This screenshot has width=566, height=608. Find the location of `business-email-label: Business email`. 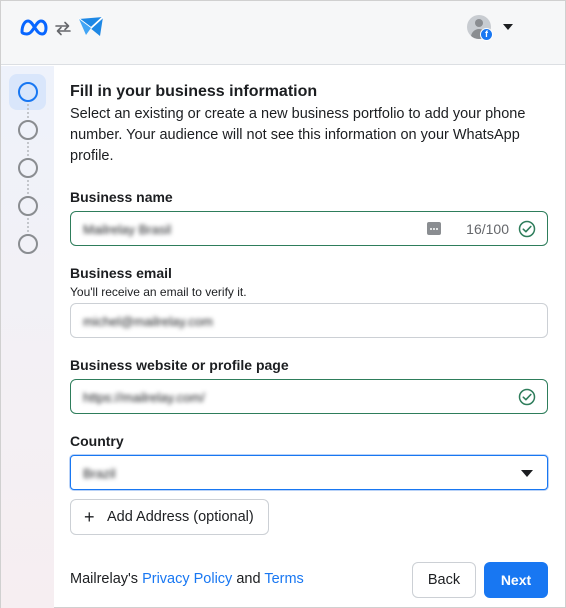

business-email-label: Business email is located at coordinates (121, 273).